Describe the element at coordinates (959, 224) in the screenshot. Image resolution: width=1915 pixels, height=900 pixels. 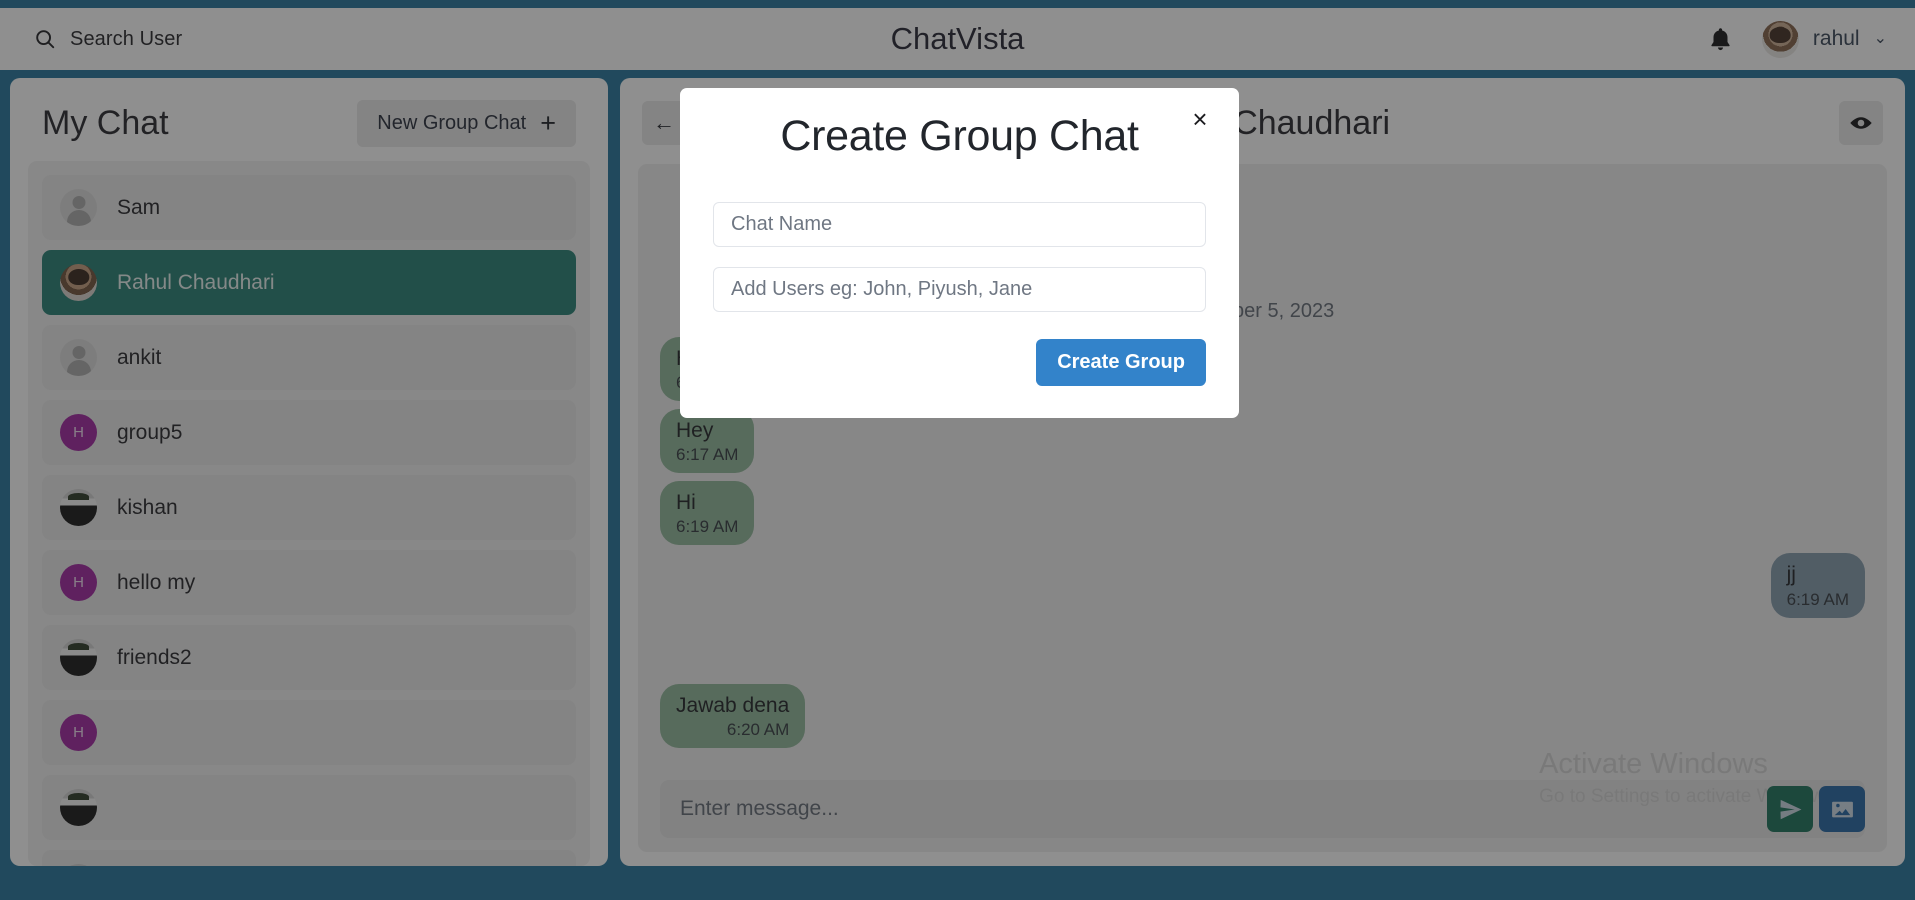
I see `chat-name-input` at that location.